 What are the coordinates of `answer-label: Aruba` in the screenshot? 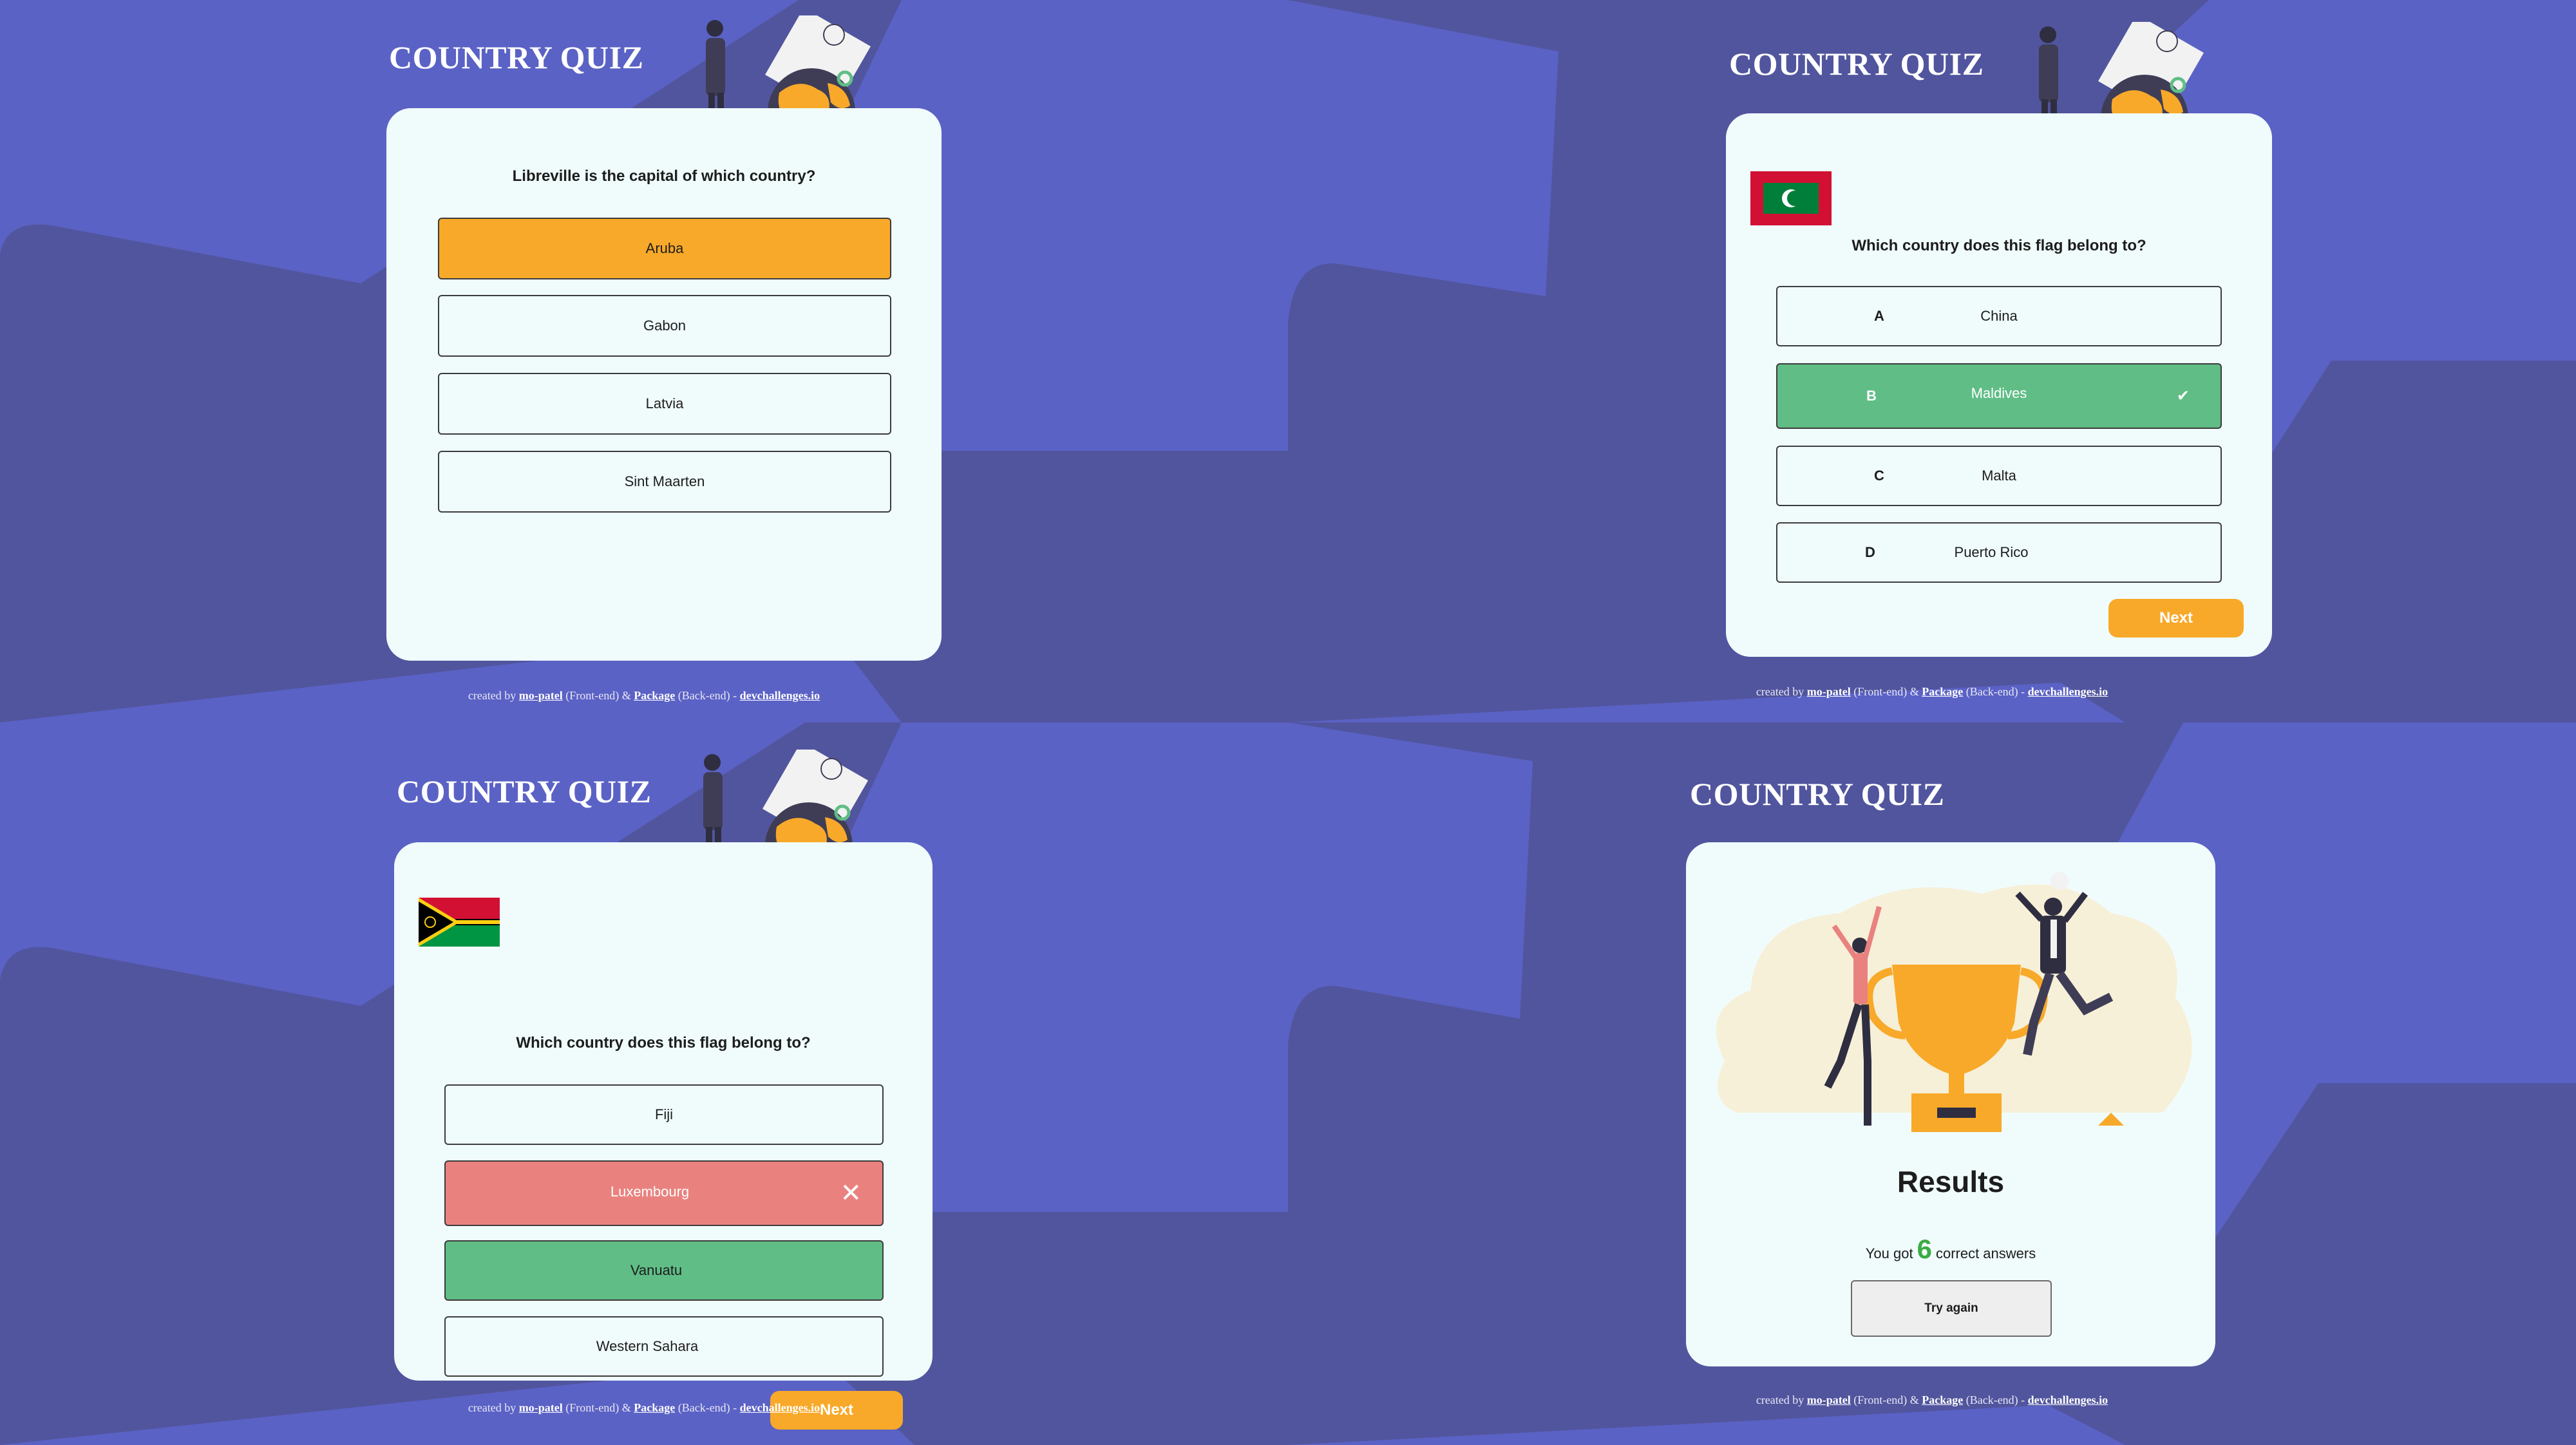 It's located at (664, 248).